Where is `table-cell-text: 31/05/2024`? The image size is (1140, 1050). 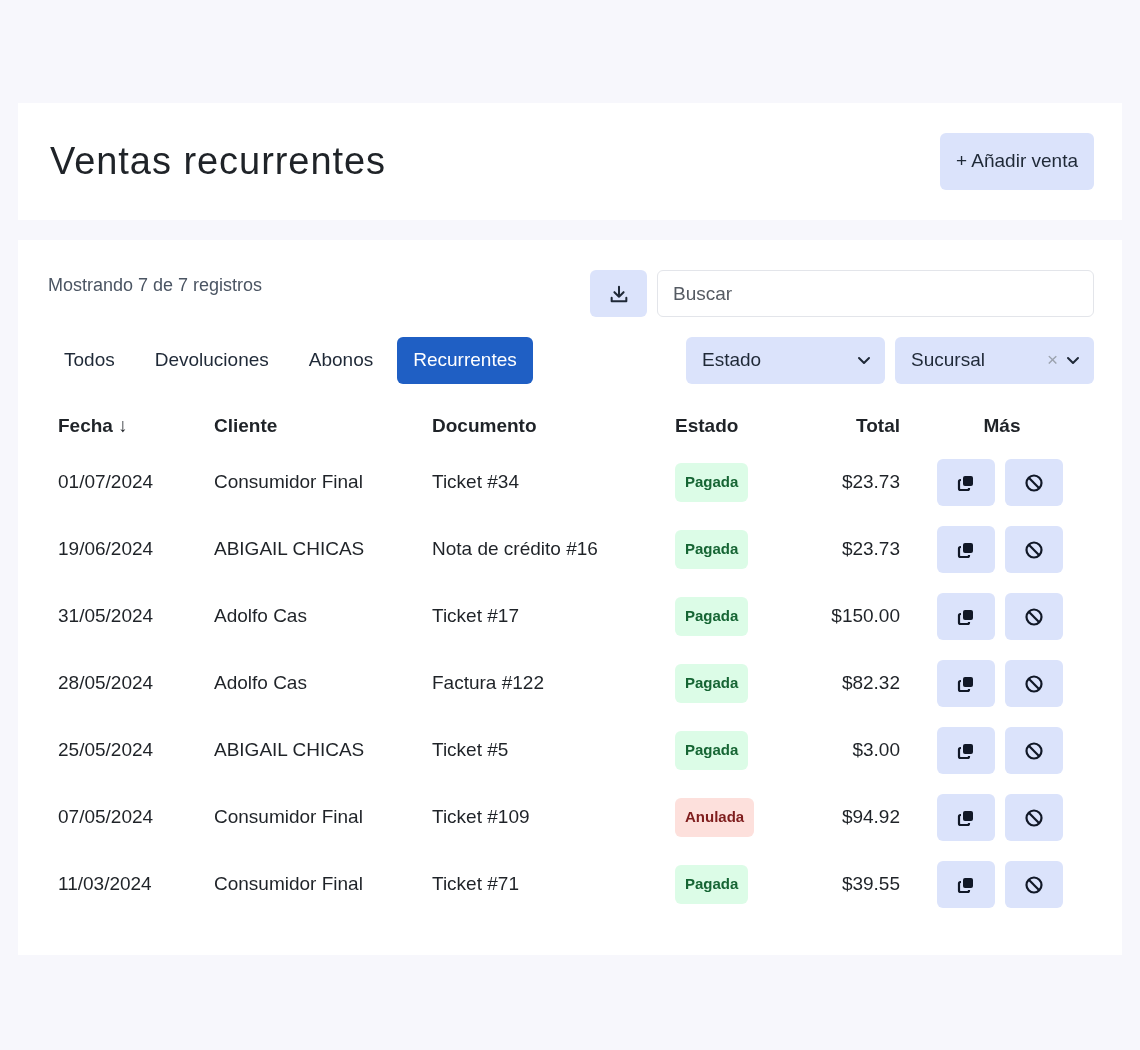
table-cell-text: 31/05/2024 is located at coordinates (106, 616).